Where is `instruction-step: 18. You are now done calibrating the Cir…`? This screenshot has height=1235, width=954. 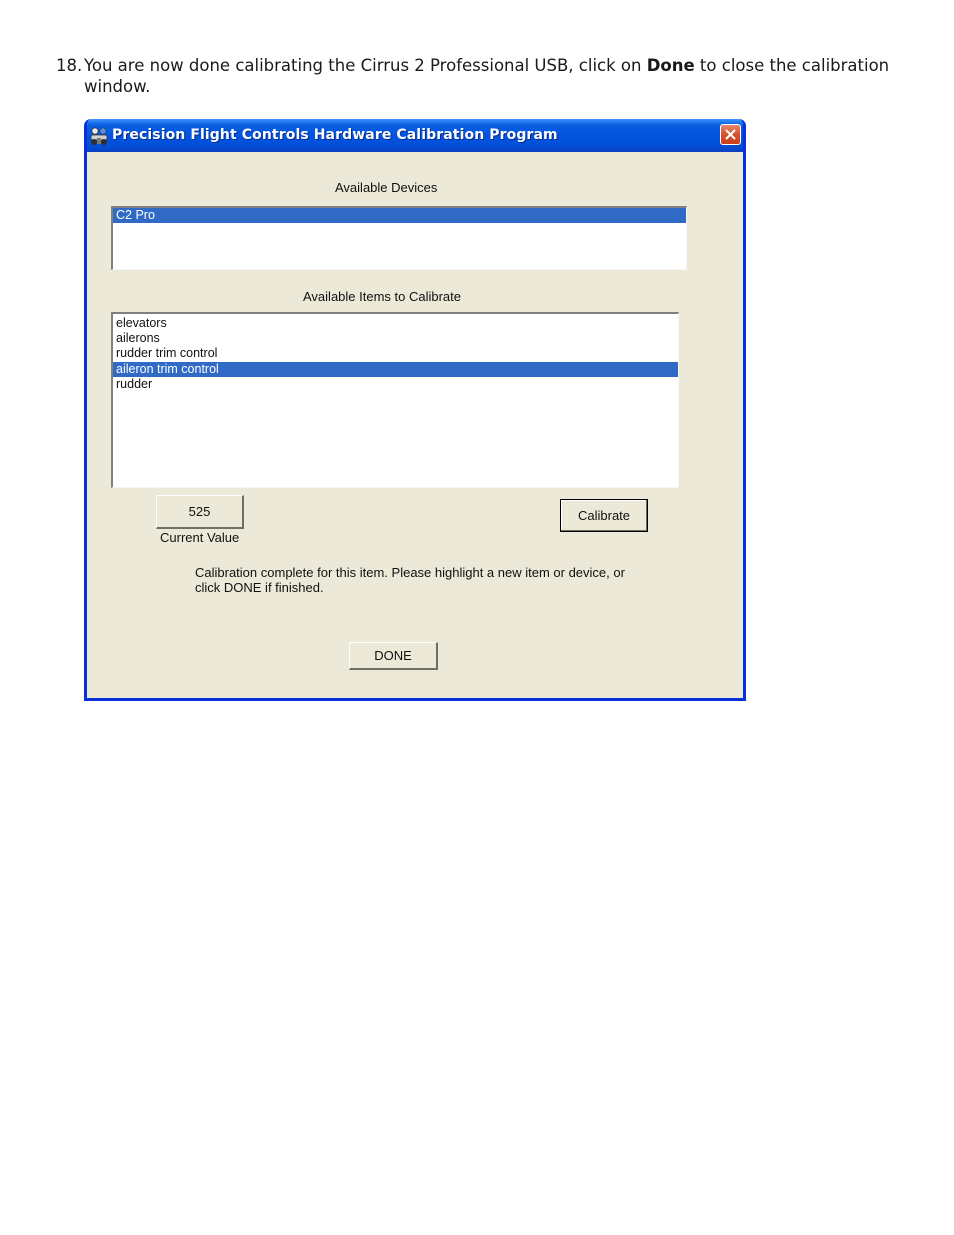 instruction-step: 18. You are now done calibrating the Cir… is located at coordinates (481, 76).